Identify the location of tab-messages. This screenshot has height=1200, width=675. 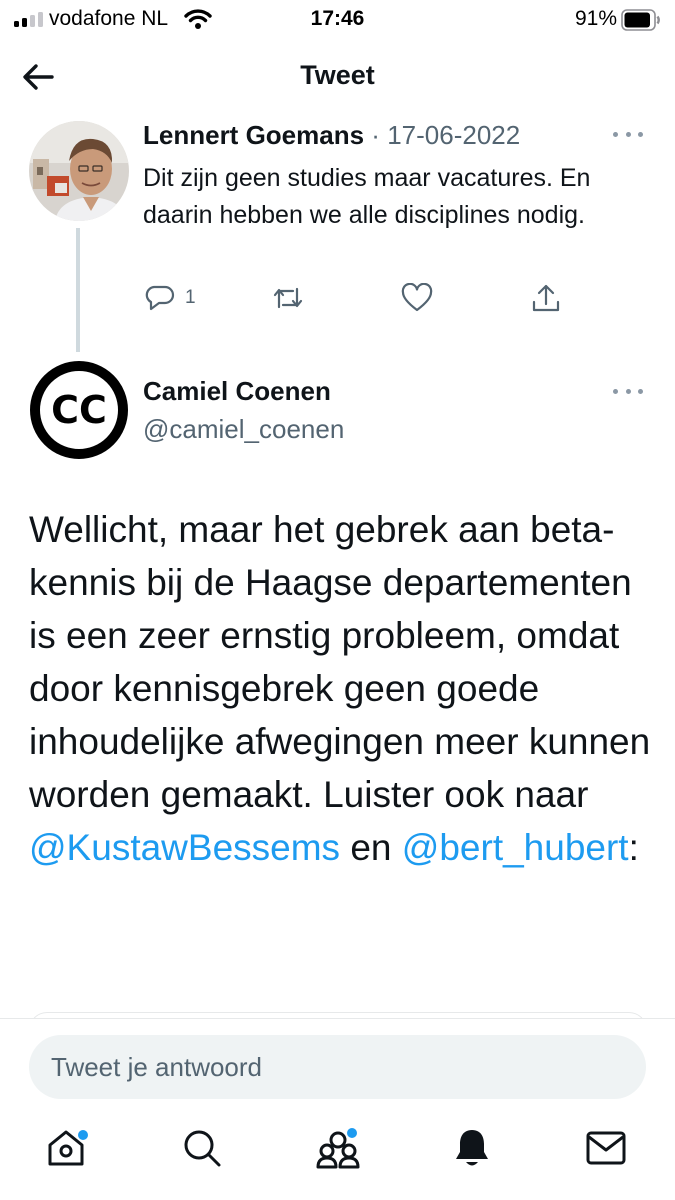
(606, 1148).